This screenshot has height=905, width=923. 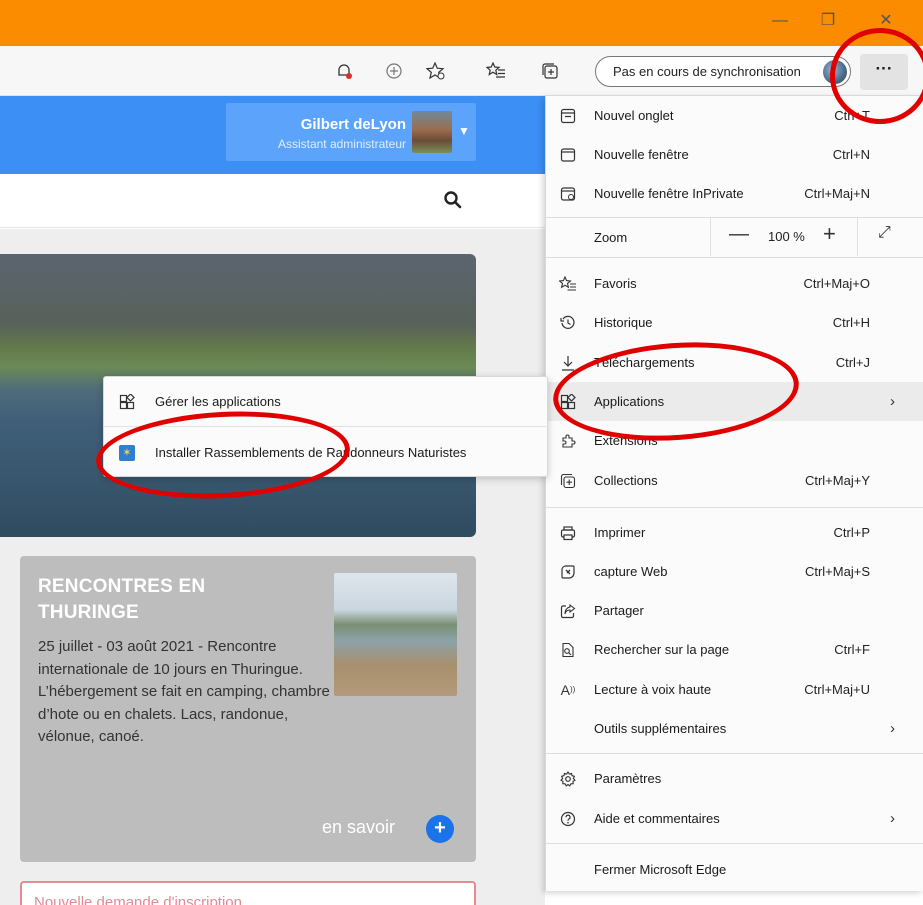 What do you see at coordinates (623, 322) in the screenshot?
I see `menu-label: Historique` at bounding box center [623, 322].